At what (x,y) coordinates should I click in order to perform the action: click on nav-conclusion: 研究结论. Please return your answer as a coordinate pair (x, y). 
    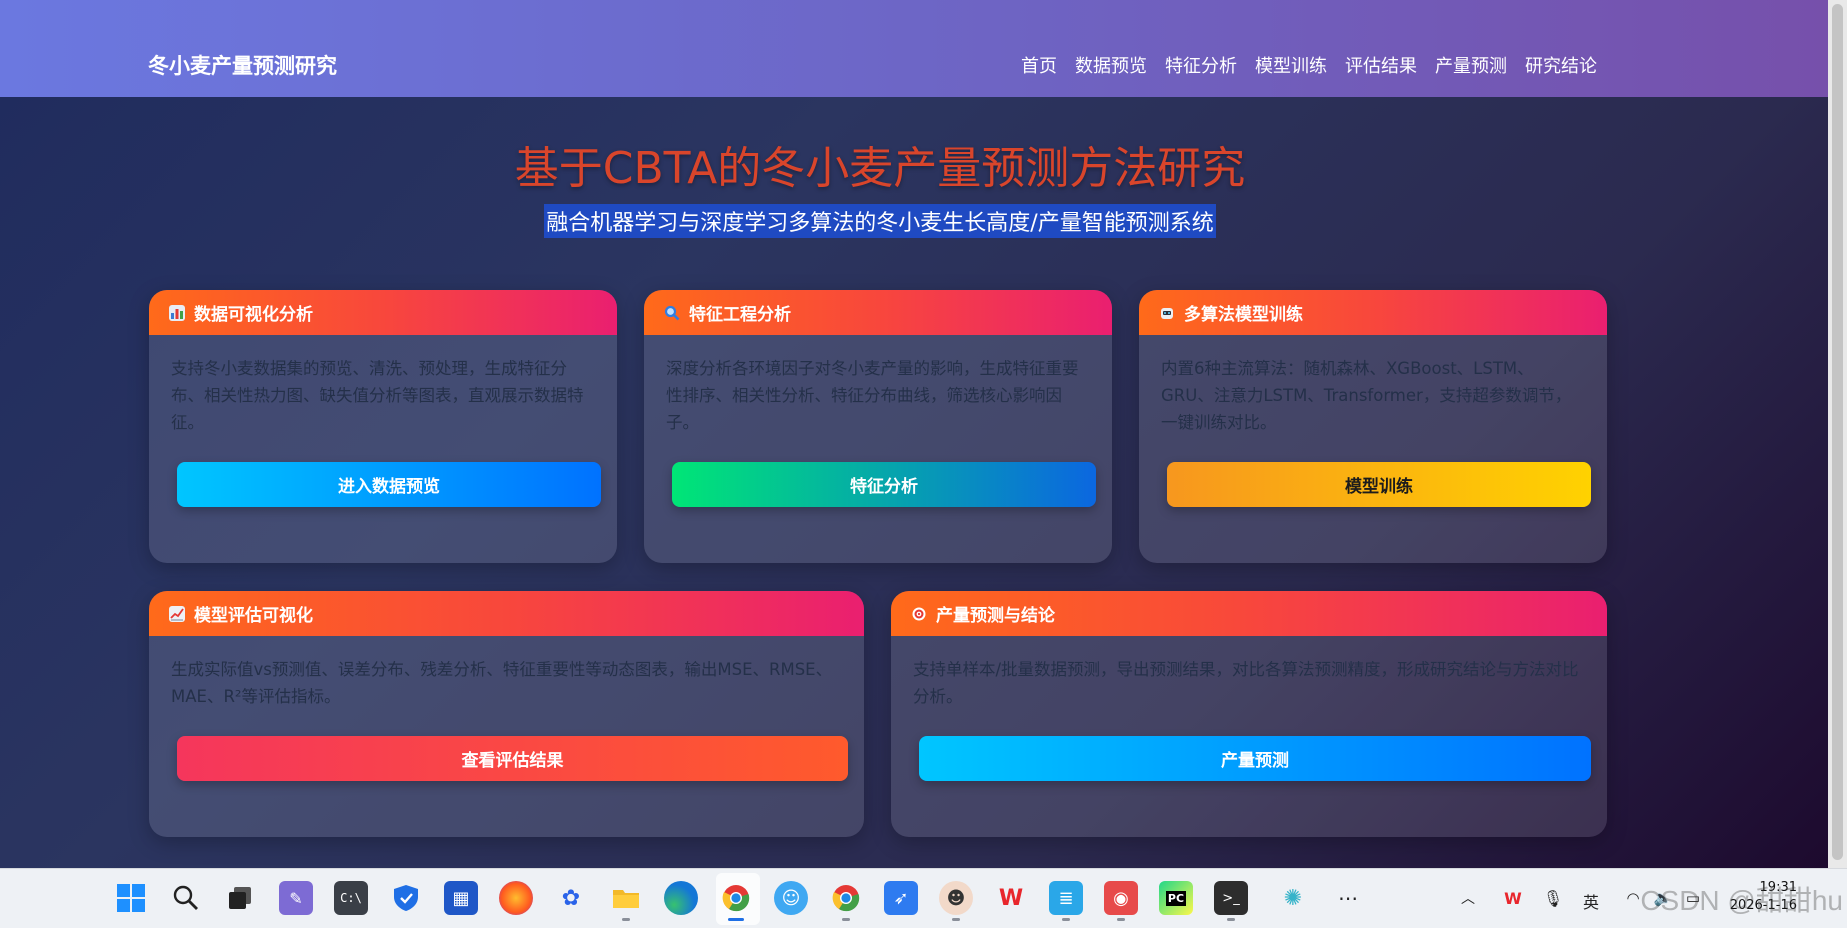
    Looking at the image, I should click on (1561, 65).